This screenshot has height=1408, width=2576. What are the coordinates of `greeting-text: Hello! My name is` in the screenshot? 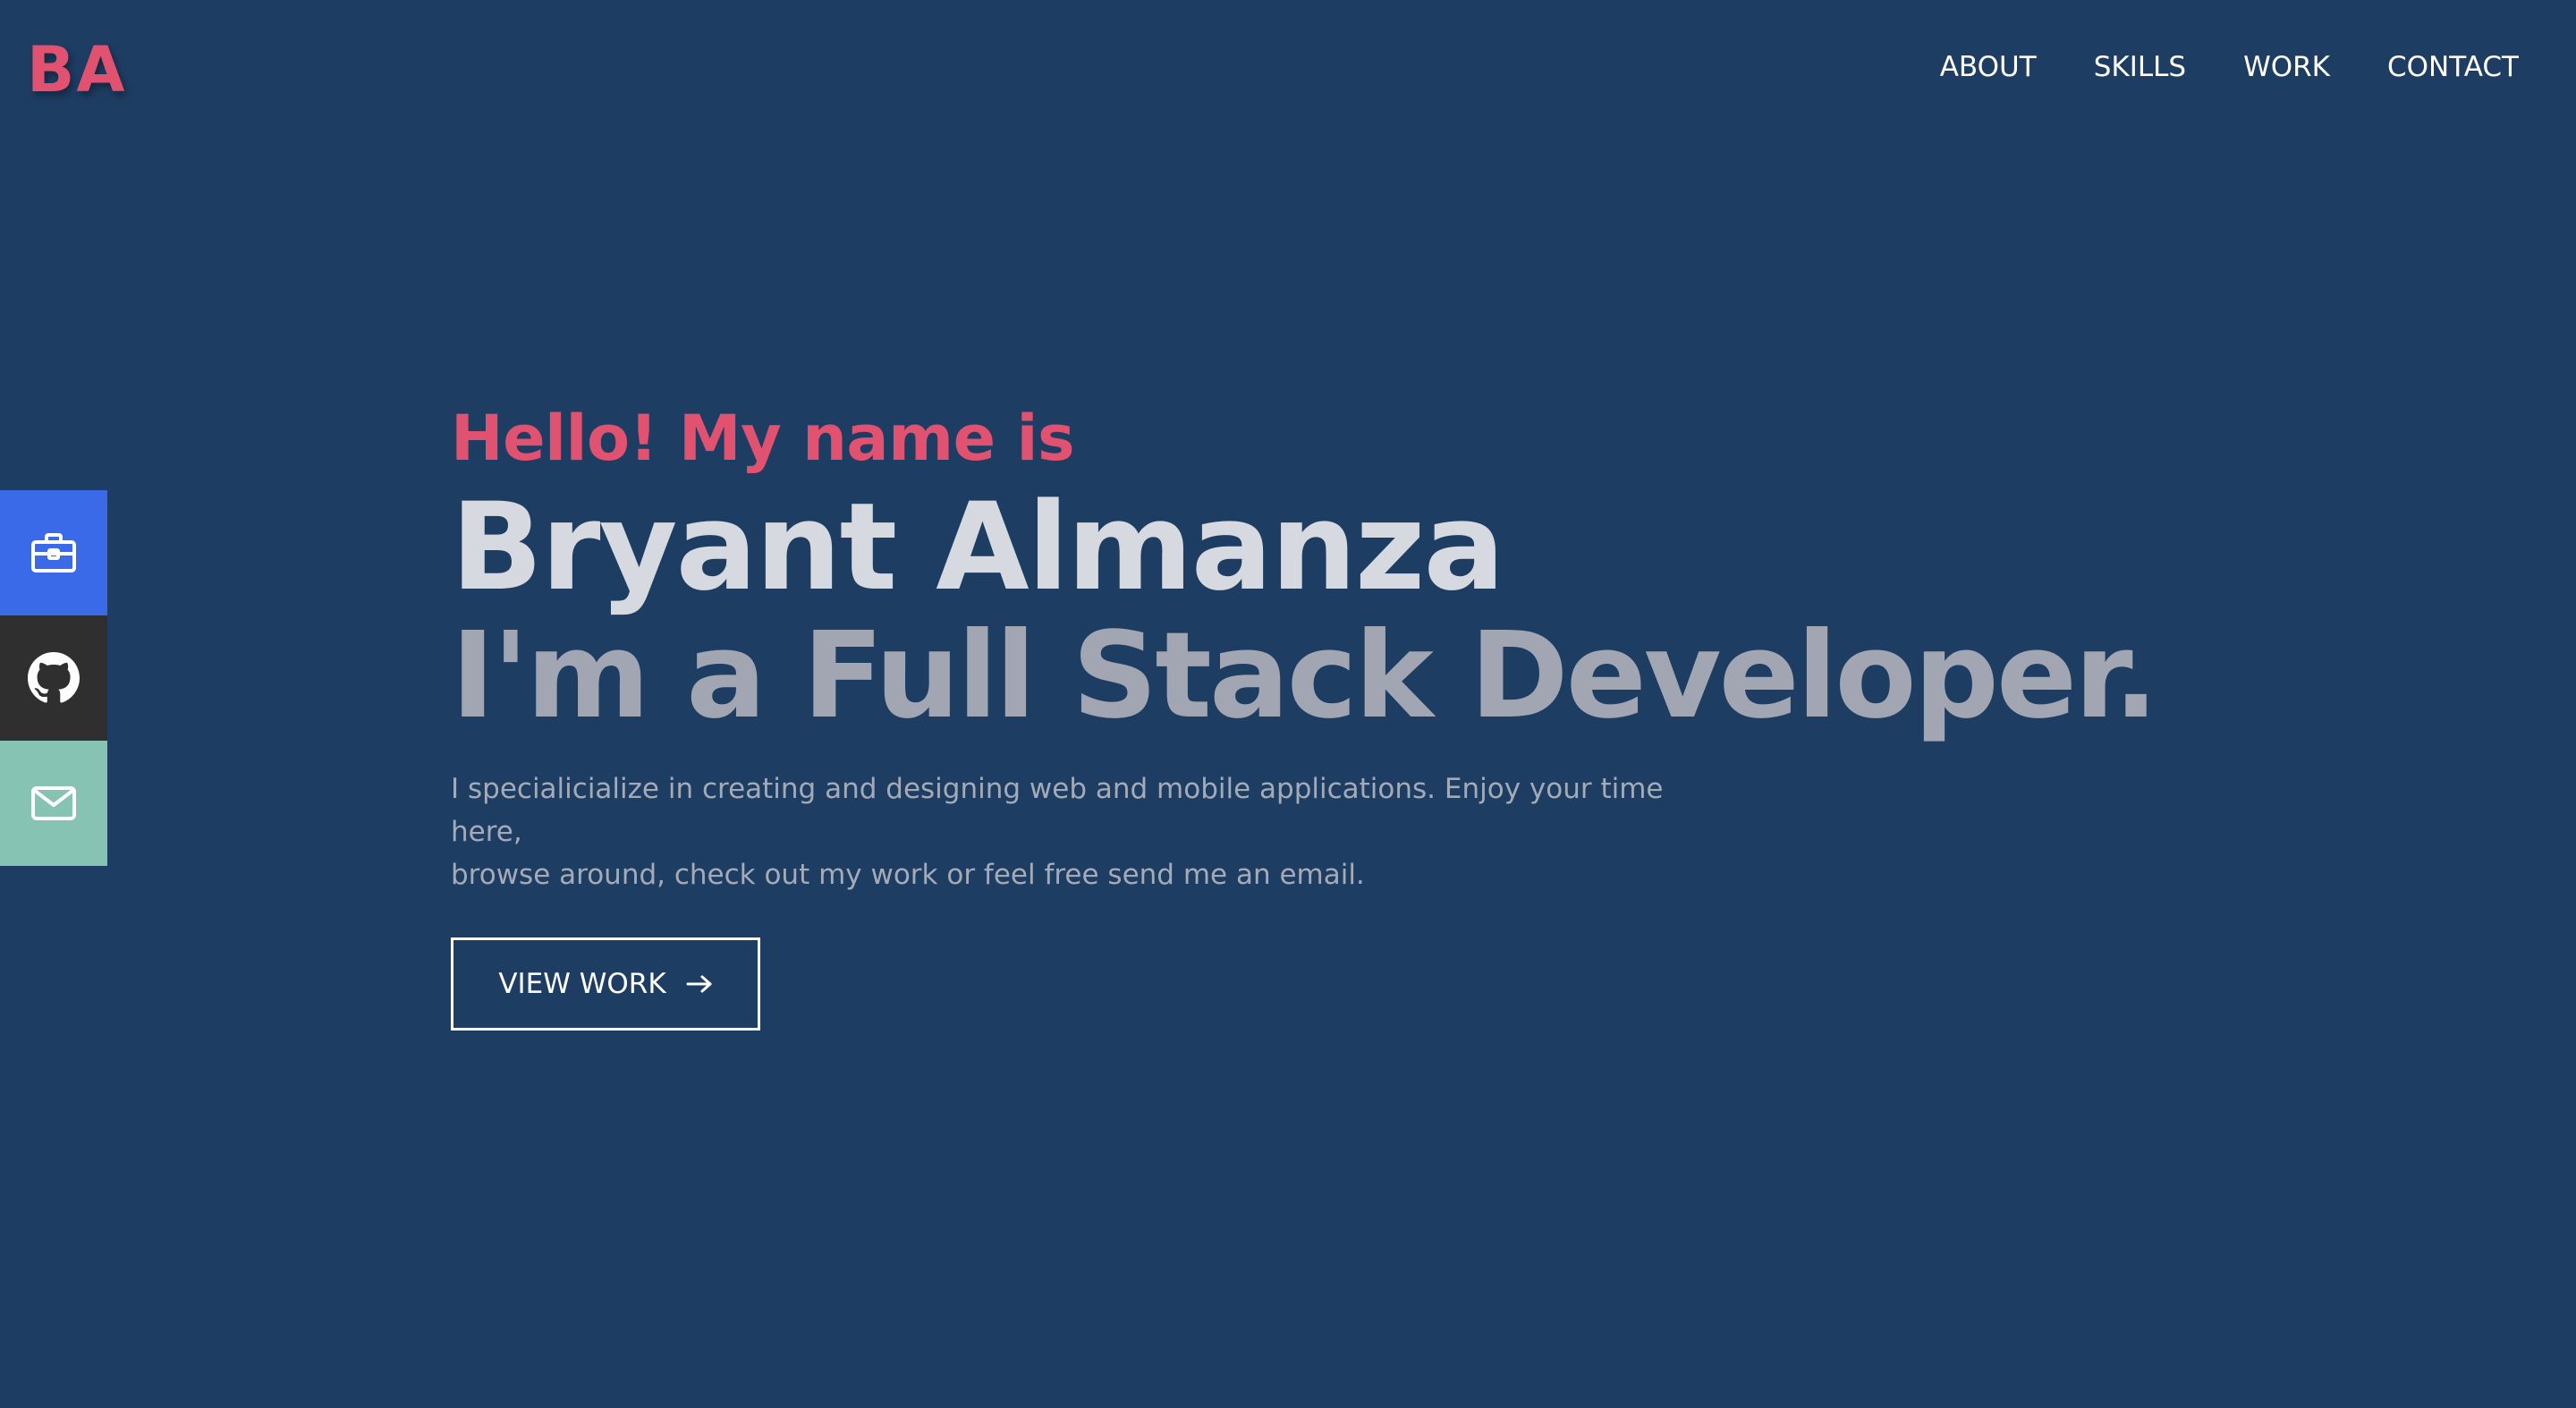 It's located at (763, 439).